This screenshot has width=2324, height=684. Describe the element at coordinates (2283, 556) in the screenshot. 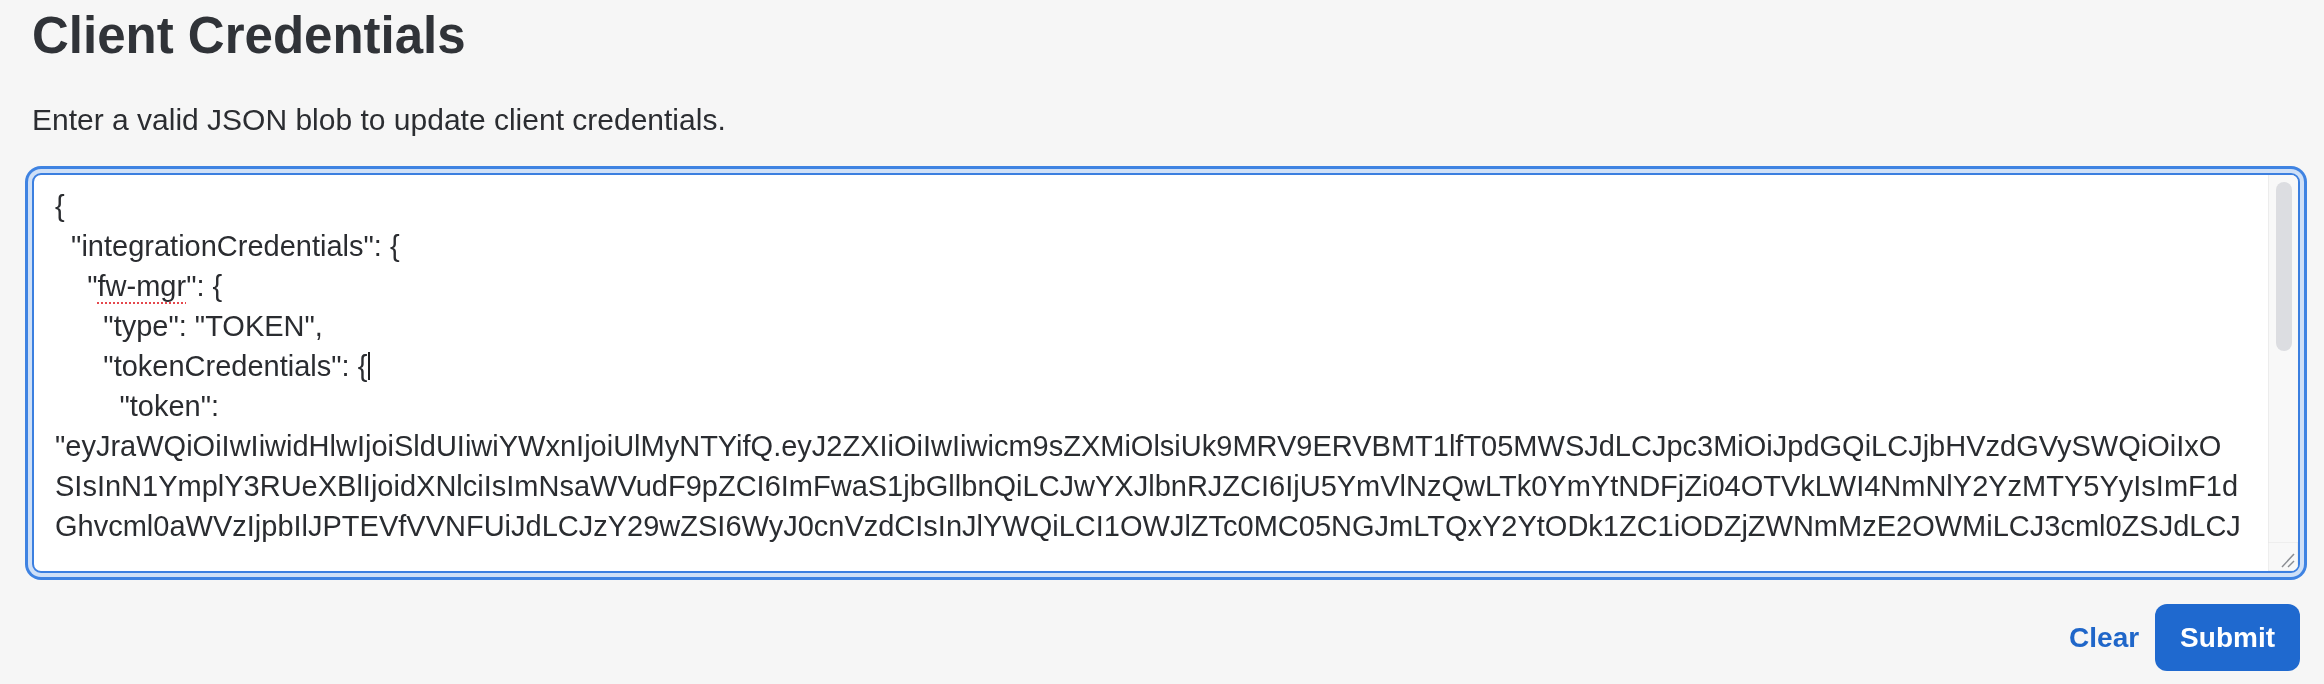

I see `resize-grip-icon` at that location.